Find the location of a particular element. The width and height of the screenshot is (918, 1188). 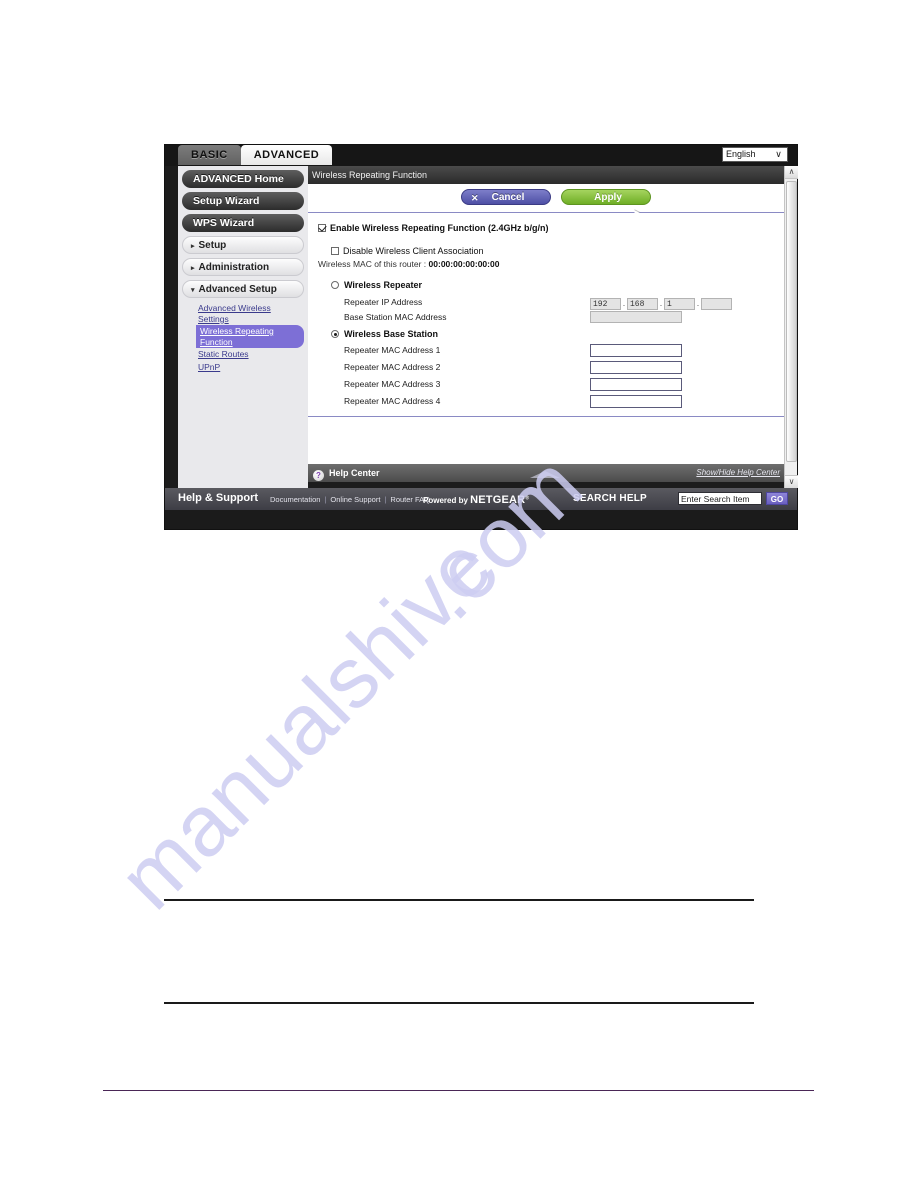

sidebar-item-wireless-repeating-function: Wireless Repeating Function is located at coordinates (250, 336).